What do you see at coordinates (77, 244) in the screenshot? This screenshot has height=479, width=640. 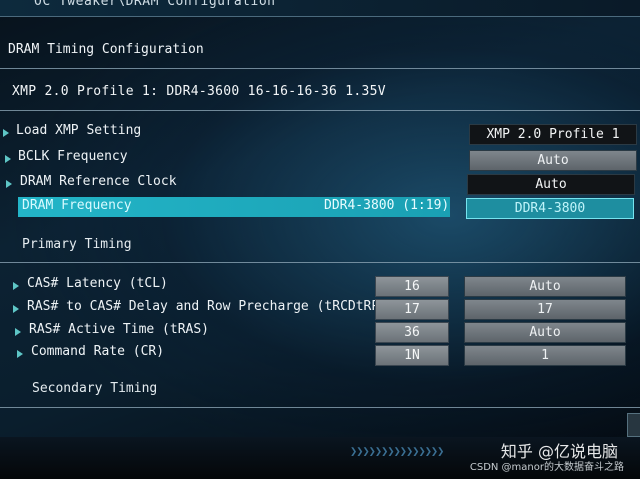 I see `primary-timing-heading: Primary Timing` at bounding box center [77, 244].